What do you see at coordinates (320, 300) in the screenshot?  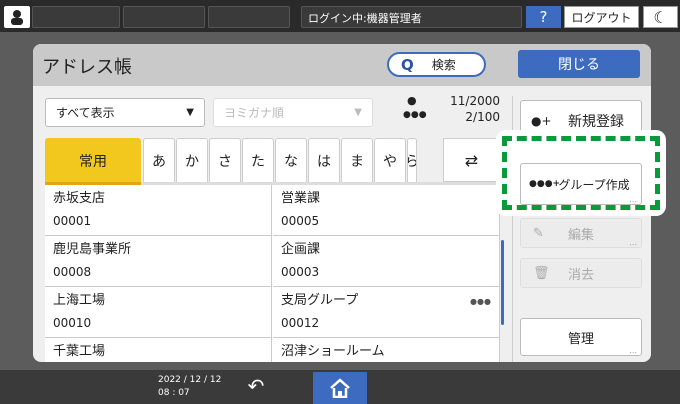 I see `entry-name: 支局グループ` at bounding box center [320, 300].